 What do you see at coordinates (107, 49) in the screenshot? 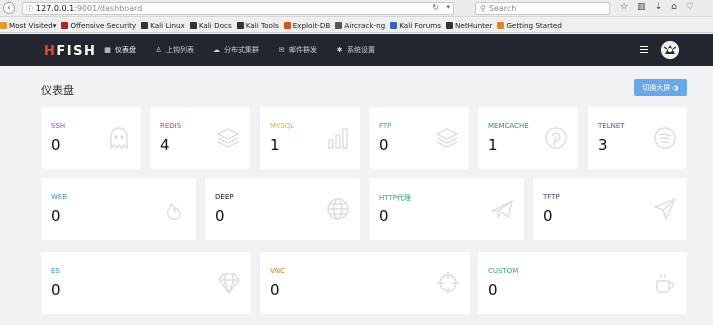
I see `dashboard-icon: ▦` at bounding box center [107, 49].